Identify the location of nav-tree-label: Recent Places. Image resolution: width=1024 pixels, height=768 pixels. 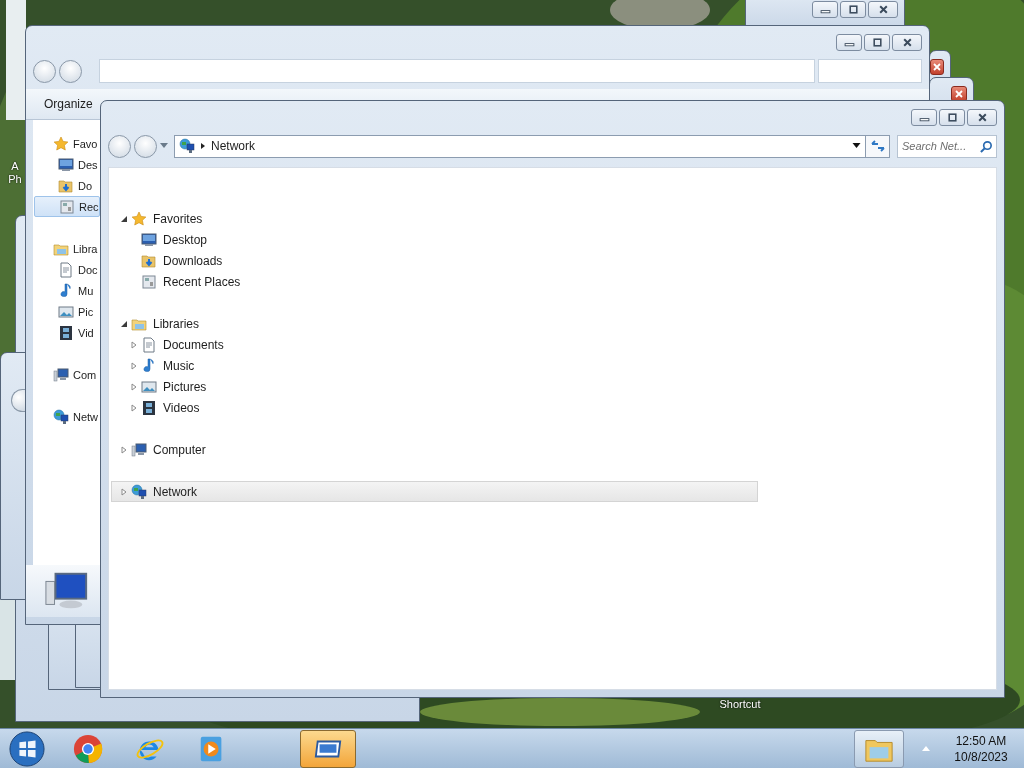
(202, 281).